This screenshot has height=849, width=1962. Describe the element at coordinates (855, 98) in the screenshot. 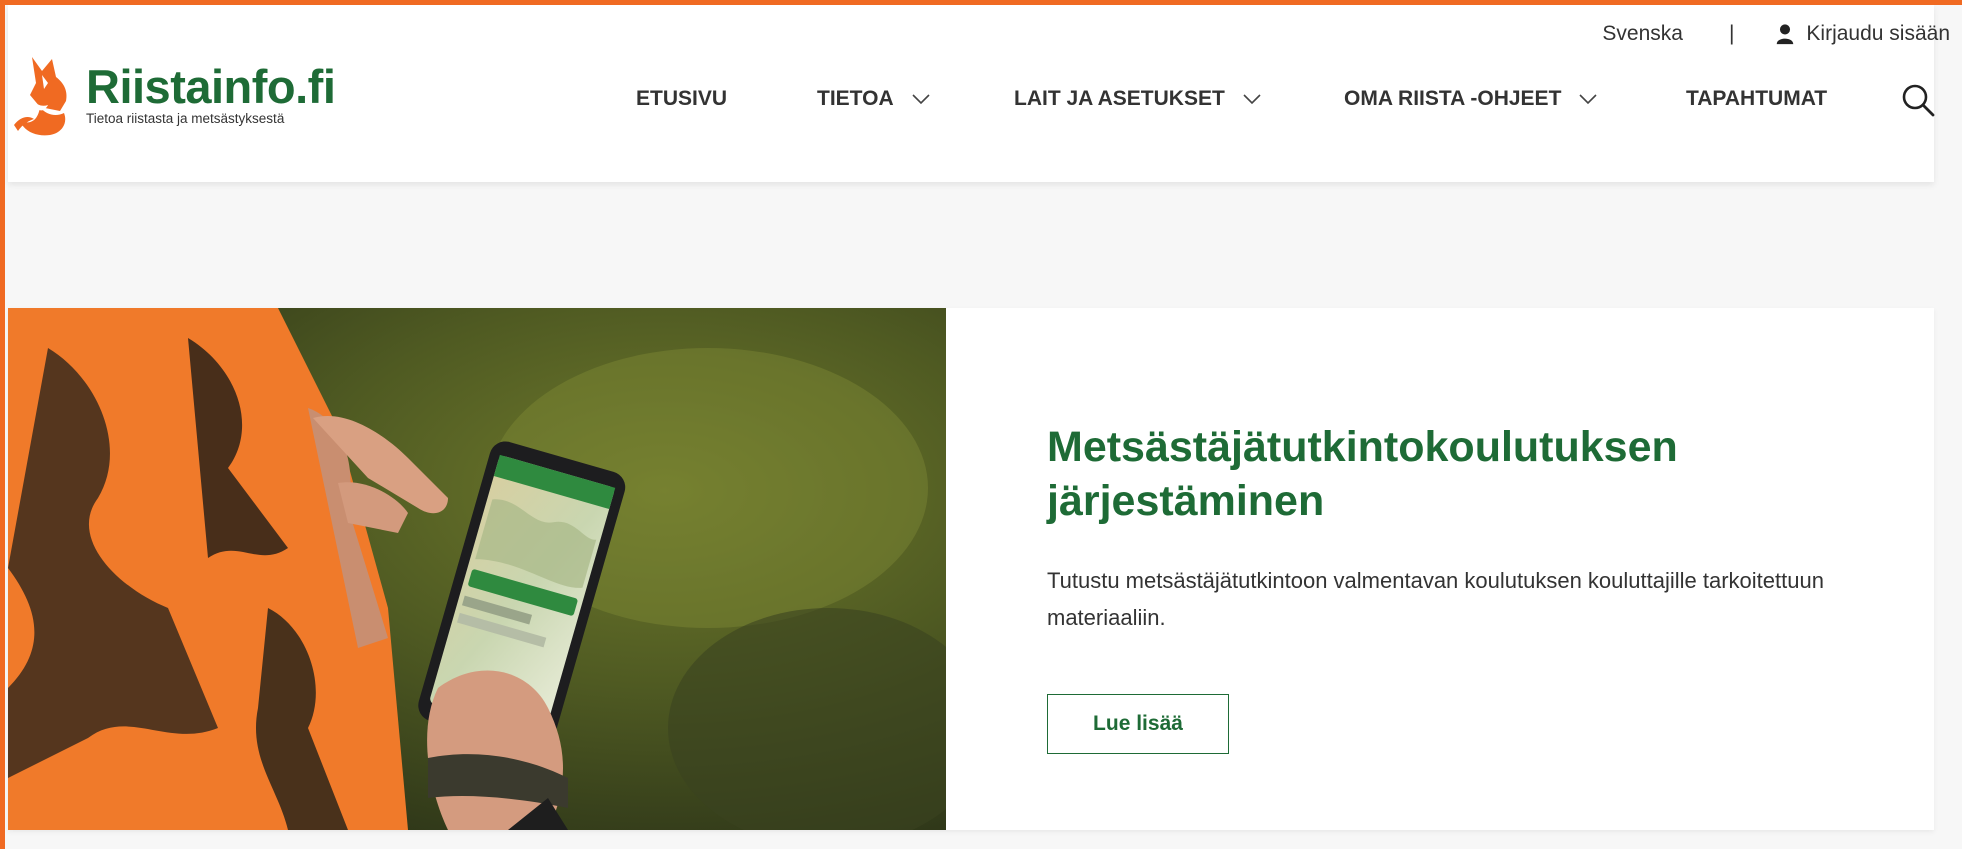

I see `nav-label: TIETOA` at that location.